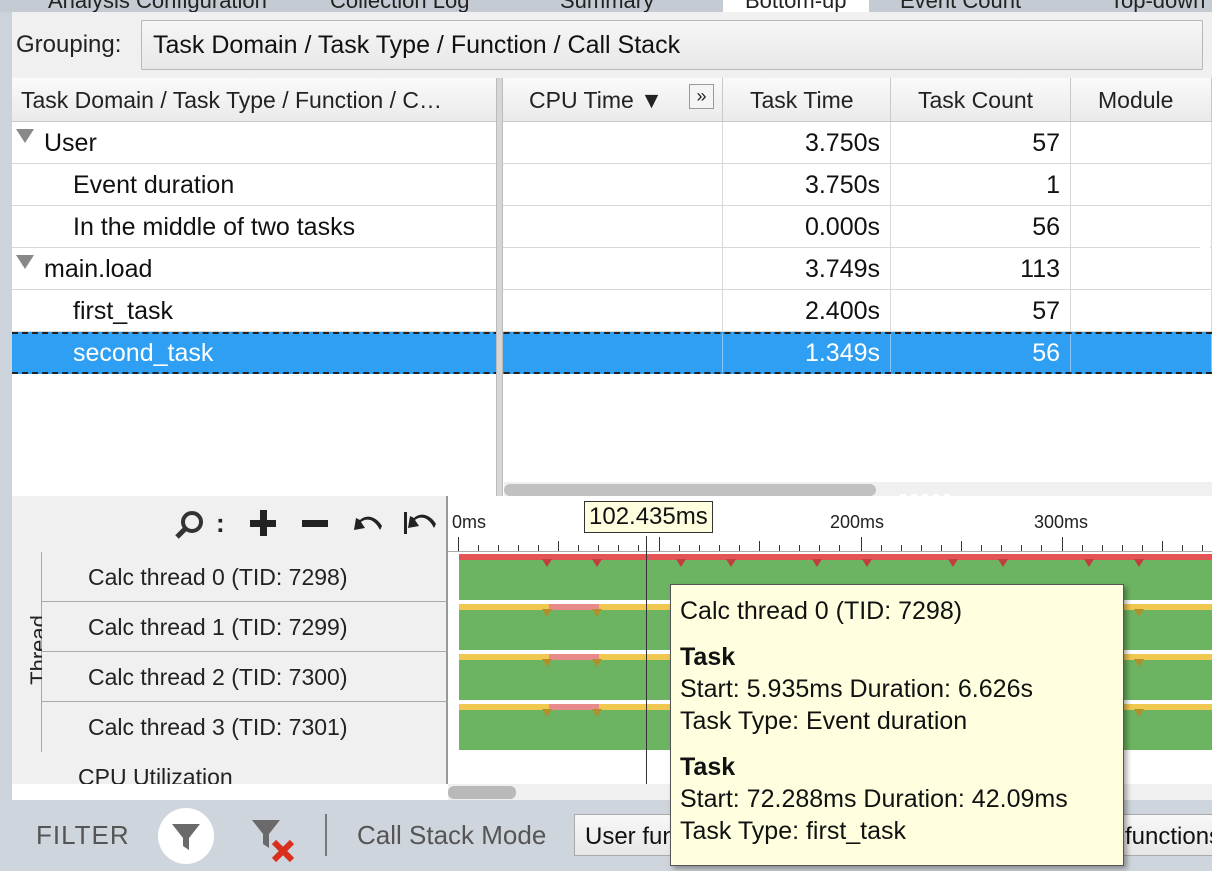 This screenshot has height=871, width=1212. Describe the element at coordinates (263, 523) in the screenshot. I see `zoom-in-icon` at that location.